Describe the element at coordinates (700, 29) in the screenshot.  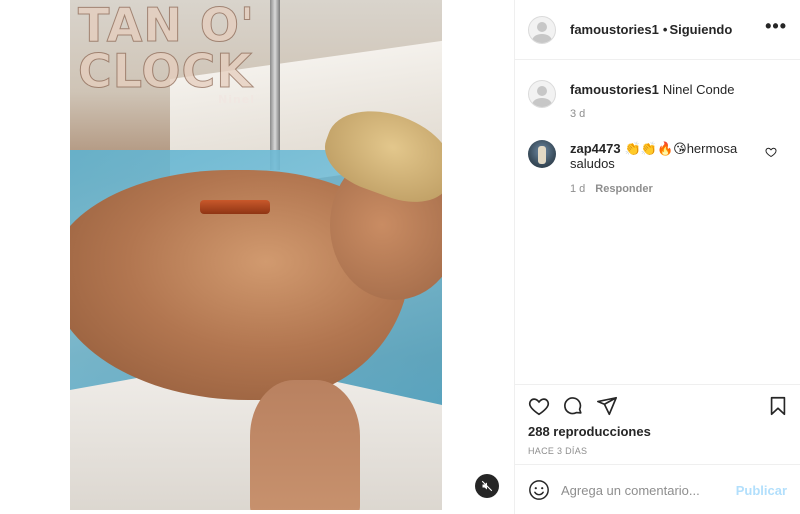
I see `follow-status-button: Siguiendo` at that location.